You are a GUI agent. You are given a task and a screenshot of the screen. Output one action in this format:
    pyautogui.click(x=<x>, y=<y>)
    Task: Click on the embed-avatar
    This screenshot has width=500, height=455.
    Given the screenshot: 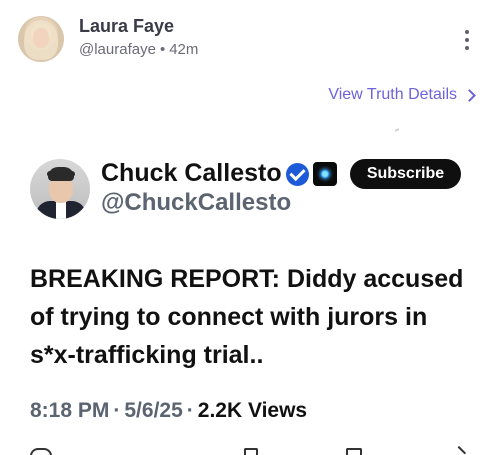 What is the action you would take?
    pyautogui.click(x=60, y=189)
    